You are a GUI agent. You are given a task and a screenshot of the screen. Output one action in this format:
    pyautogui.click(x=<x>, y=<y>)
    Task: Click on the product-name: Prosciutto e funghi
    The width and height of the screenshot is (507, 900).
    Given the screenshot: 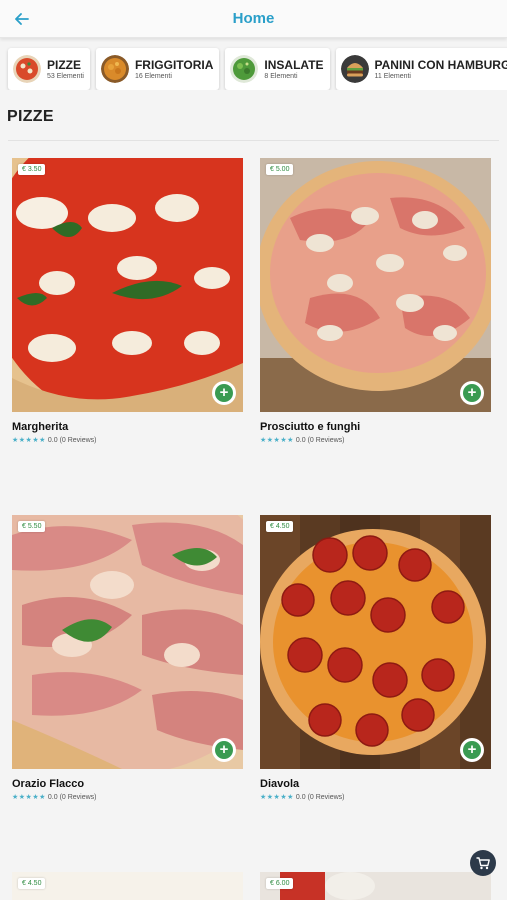 What is the action you would take?
    pyautogui.click(x=310, y=427)
    